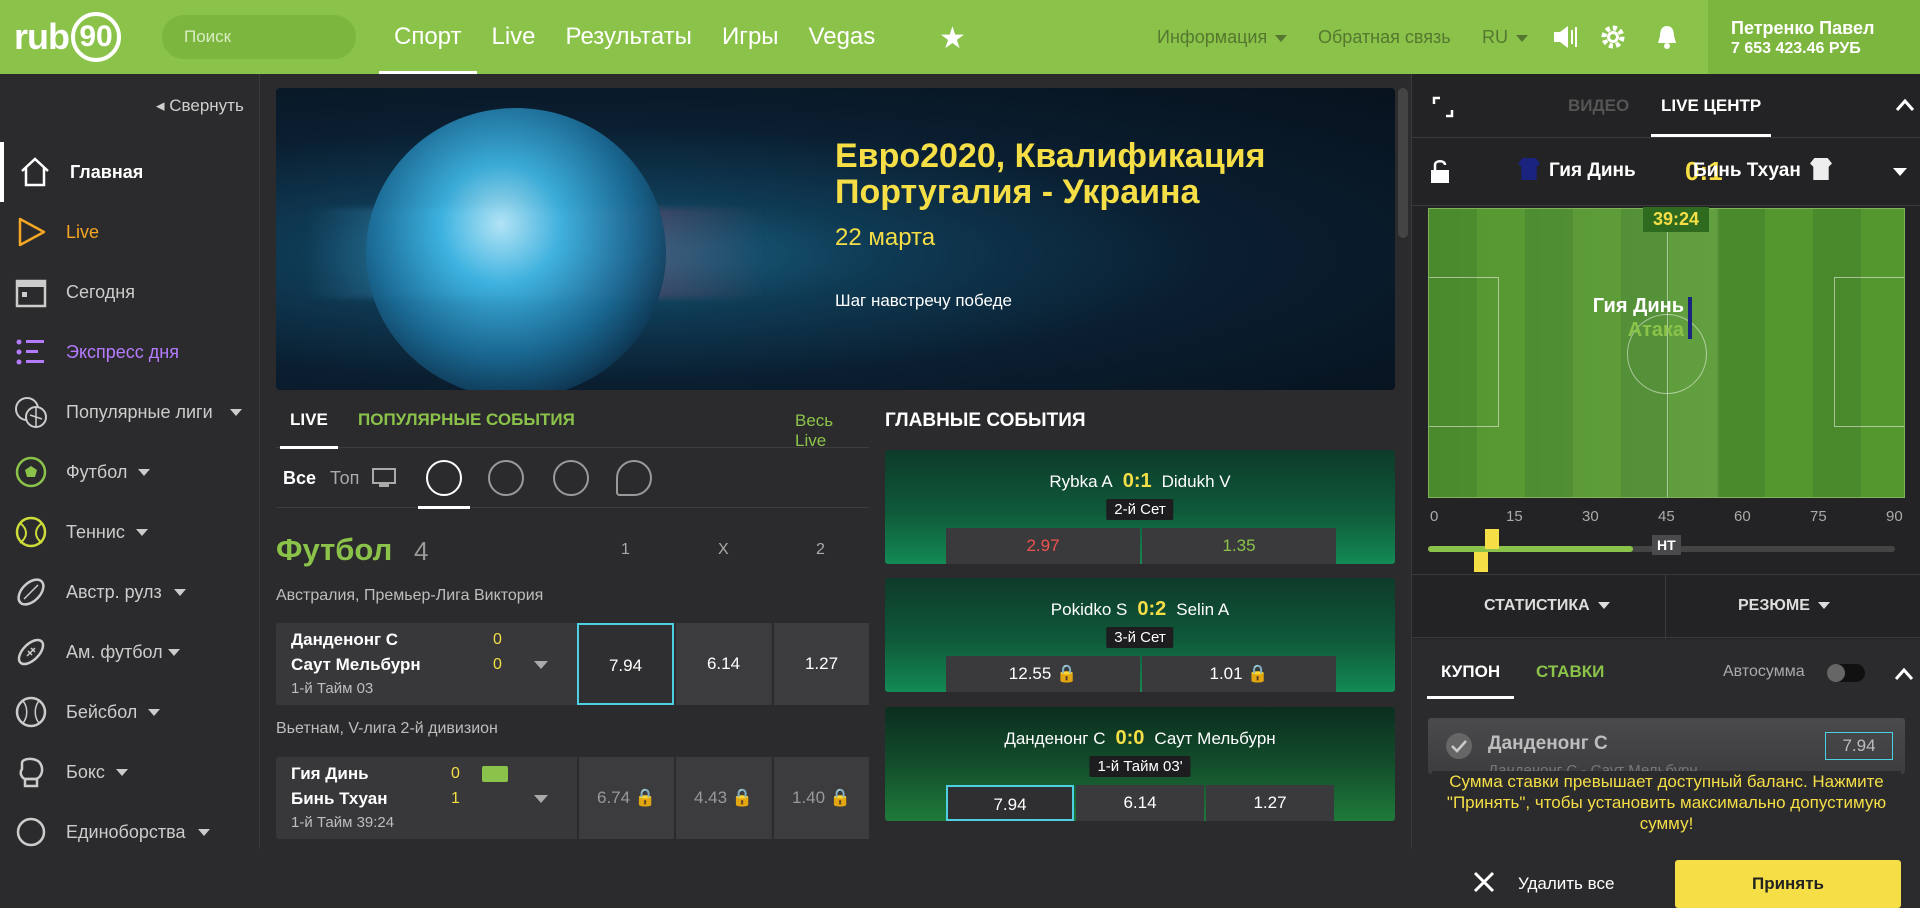  Describe the element at coordinates (130, 832) in the screenshot. I see `sidebar-item-combat: Единоборства` at that location.